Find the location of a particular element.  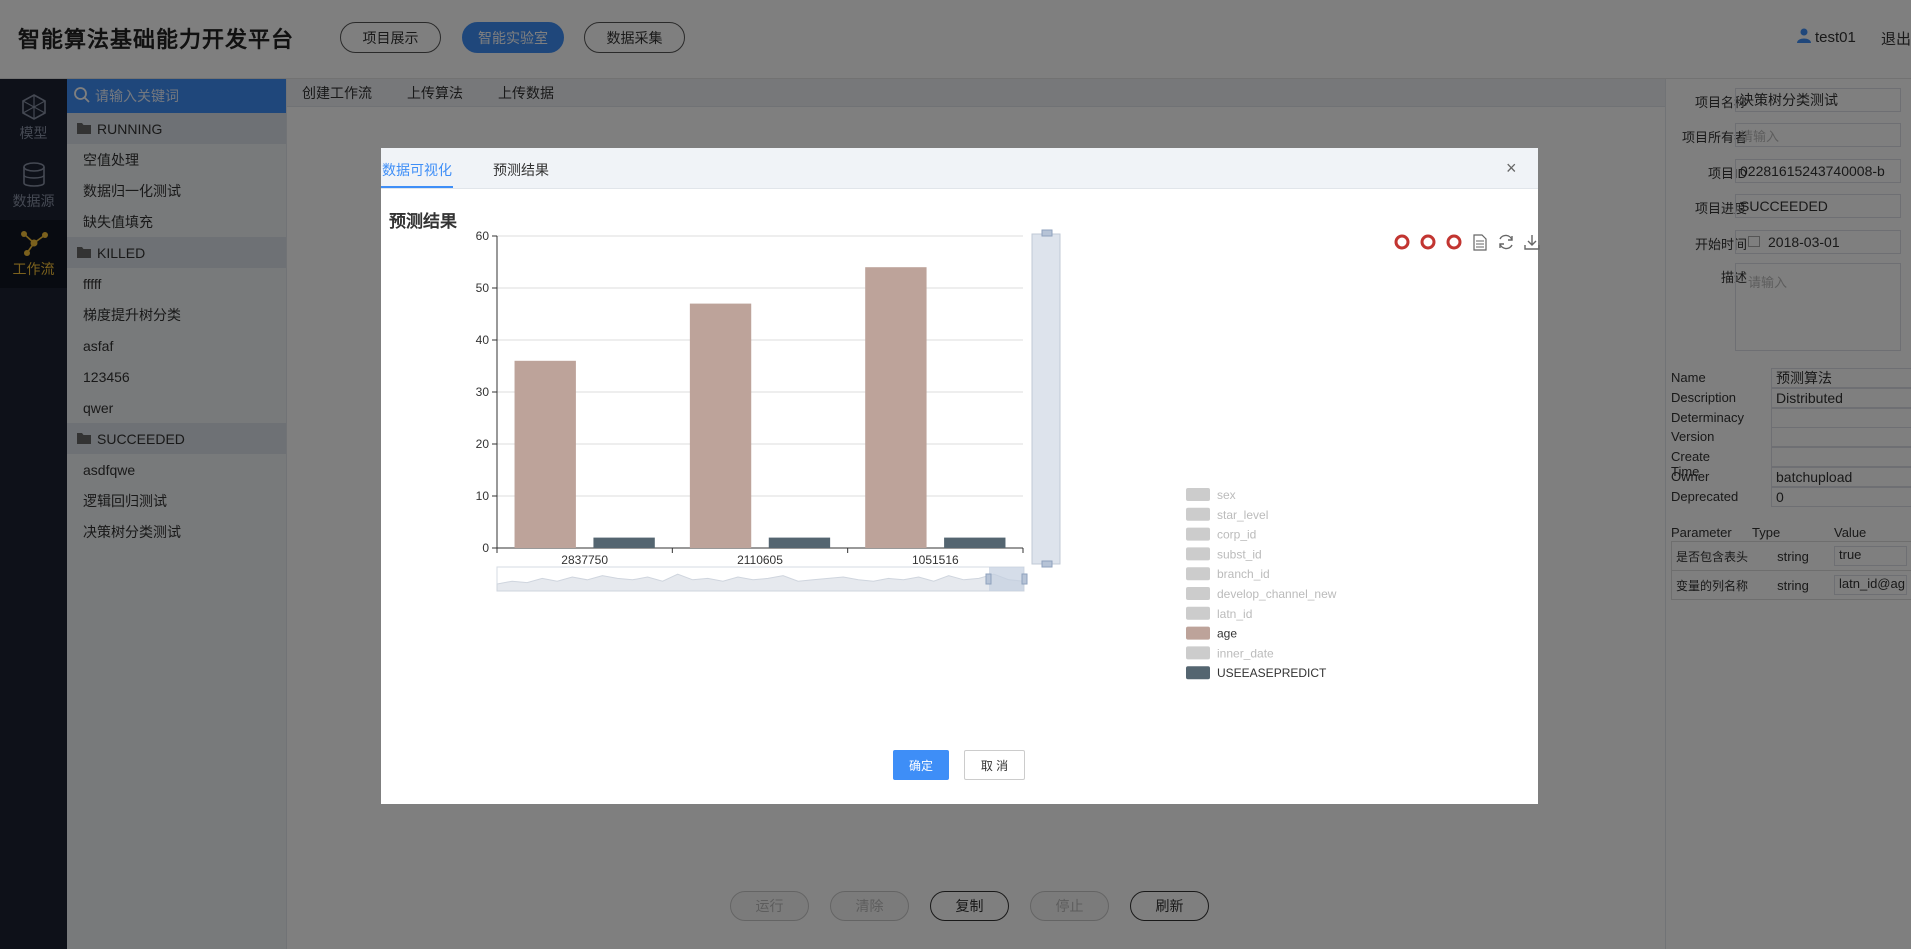

modal-footer: 确定 取 消 is located at coordinates (959, 765).